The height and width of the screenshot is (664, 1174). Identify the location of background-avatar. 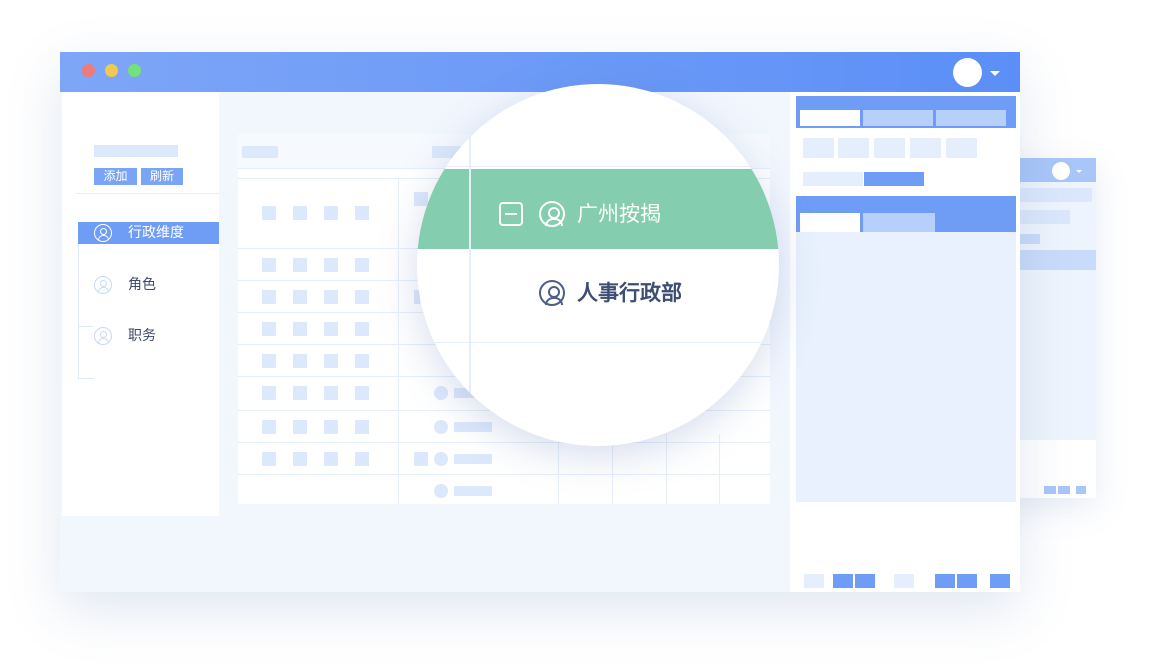
(1061, 171).